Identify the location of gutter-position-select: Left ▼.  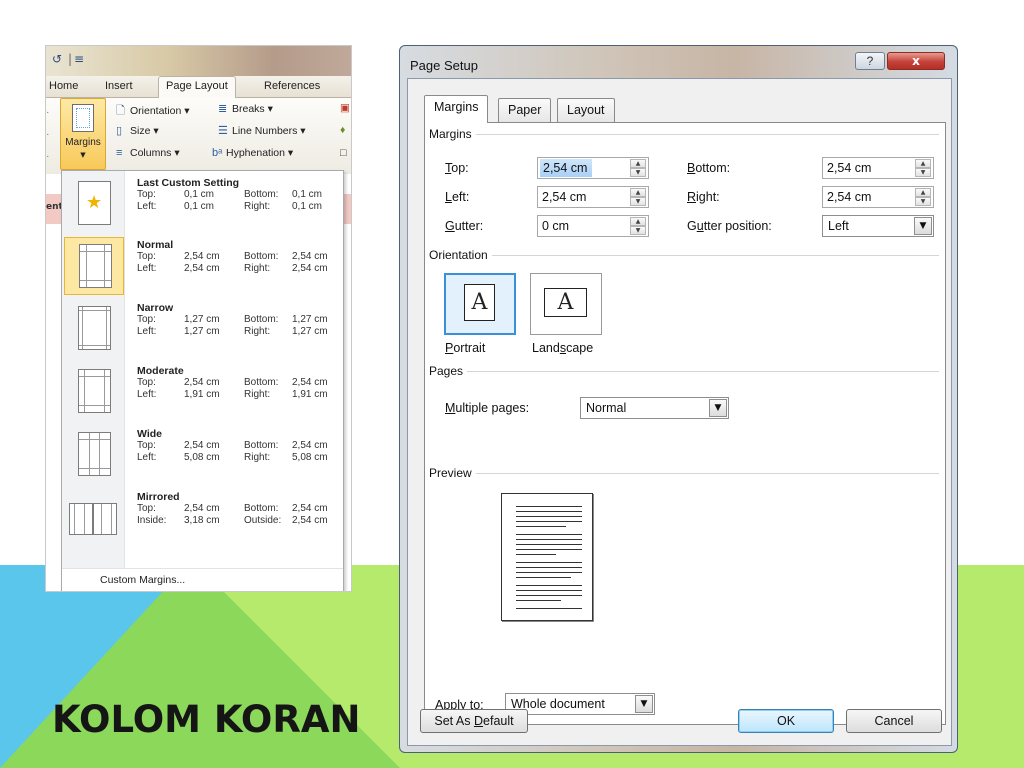
(878, 226).